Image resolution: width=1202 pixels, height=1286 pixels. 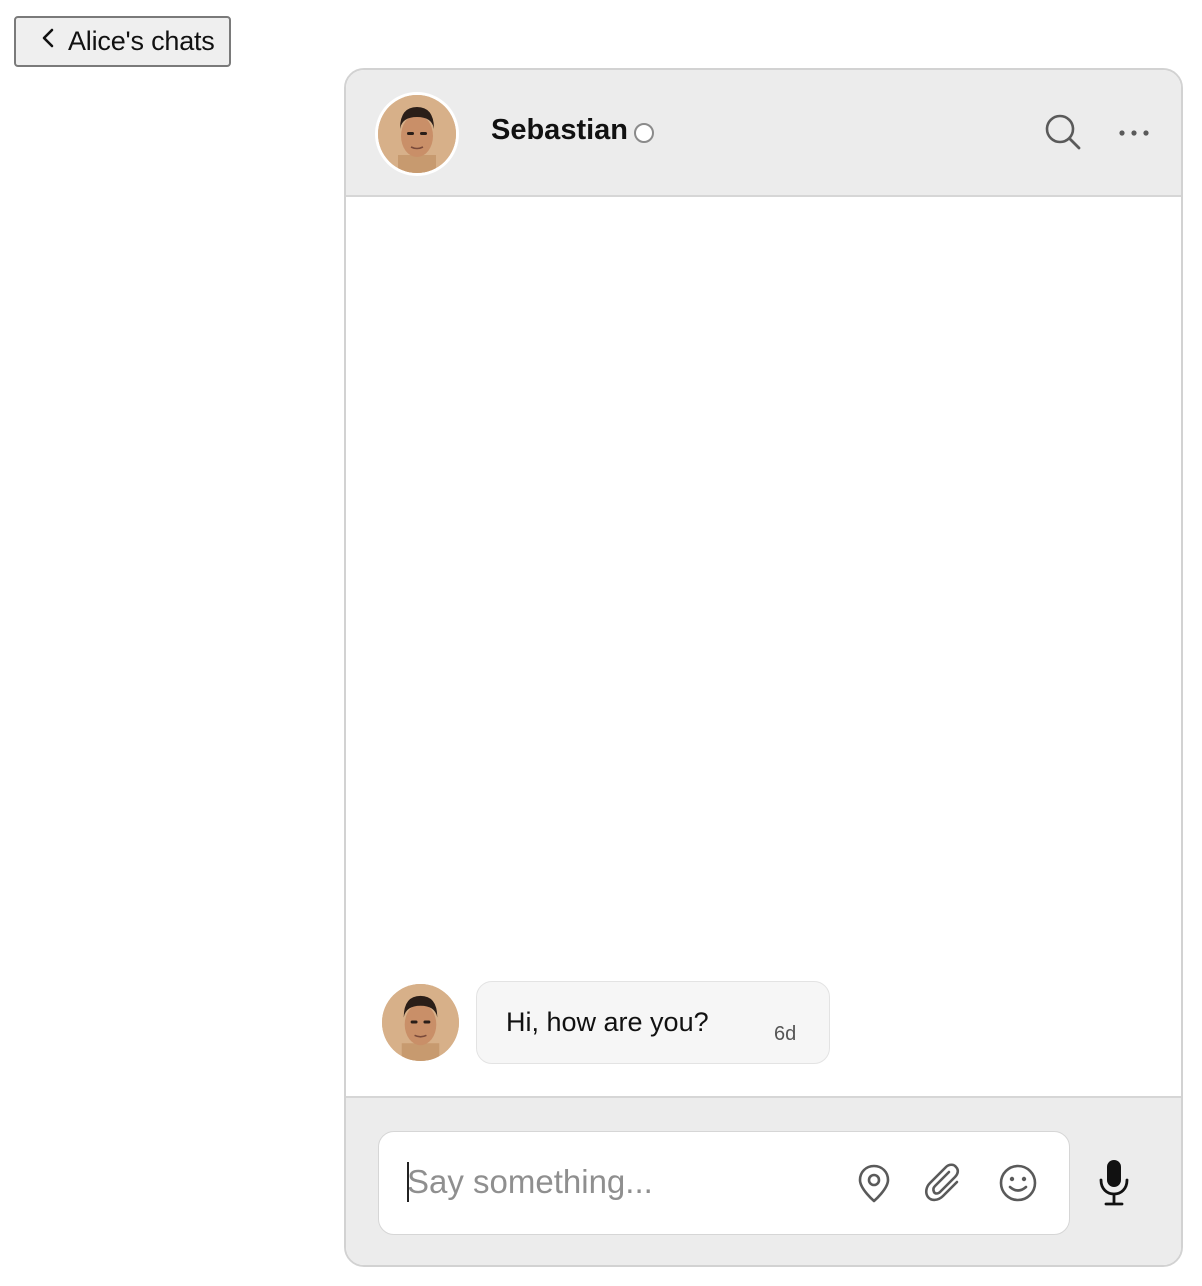 I want to click on location-pin-icon, so click(x=874, y=1183).